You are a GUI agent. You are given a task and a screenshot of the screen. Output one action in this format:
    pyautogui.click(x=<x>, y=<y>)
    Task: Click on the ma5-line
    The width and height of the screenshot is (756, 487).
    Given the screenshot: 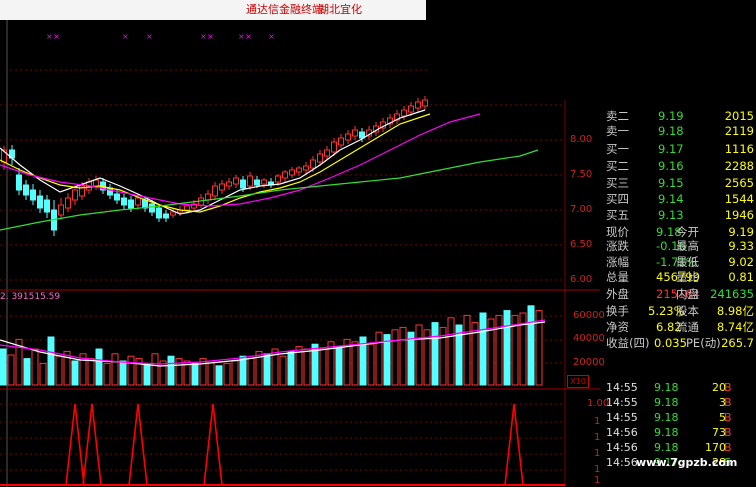 What is the action you would take?
    pyautogui.click(x=213, y=162)
    